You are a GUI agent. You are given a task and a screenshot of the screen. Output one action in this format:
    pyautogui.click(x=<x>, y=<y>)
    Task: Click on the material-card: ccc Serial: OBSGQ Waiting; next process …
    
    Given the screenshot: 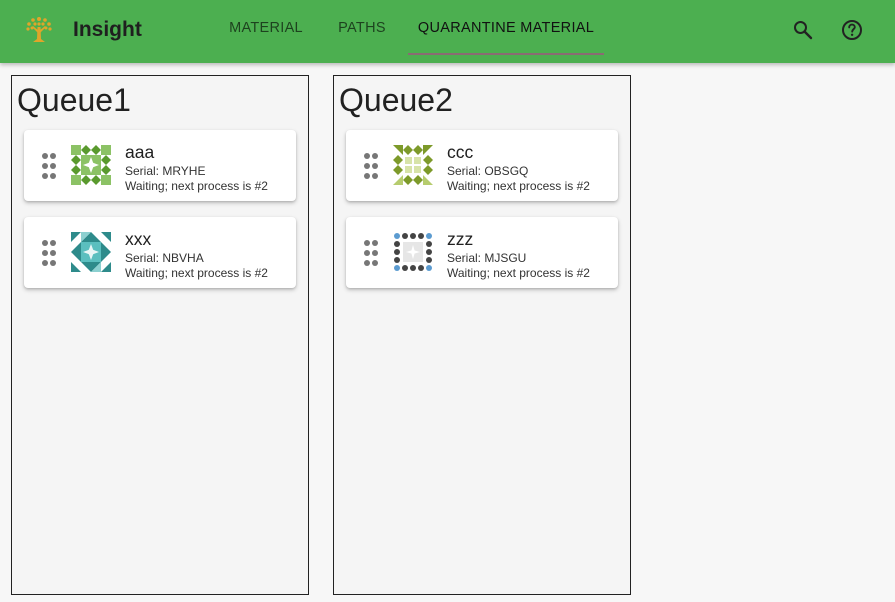 What is the action you would take?
    pyautogui.click(x=482, y=165)
    